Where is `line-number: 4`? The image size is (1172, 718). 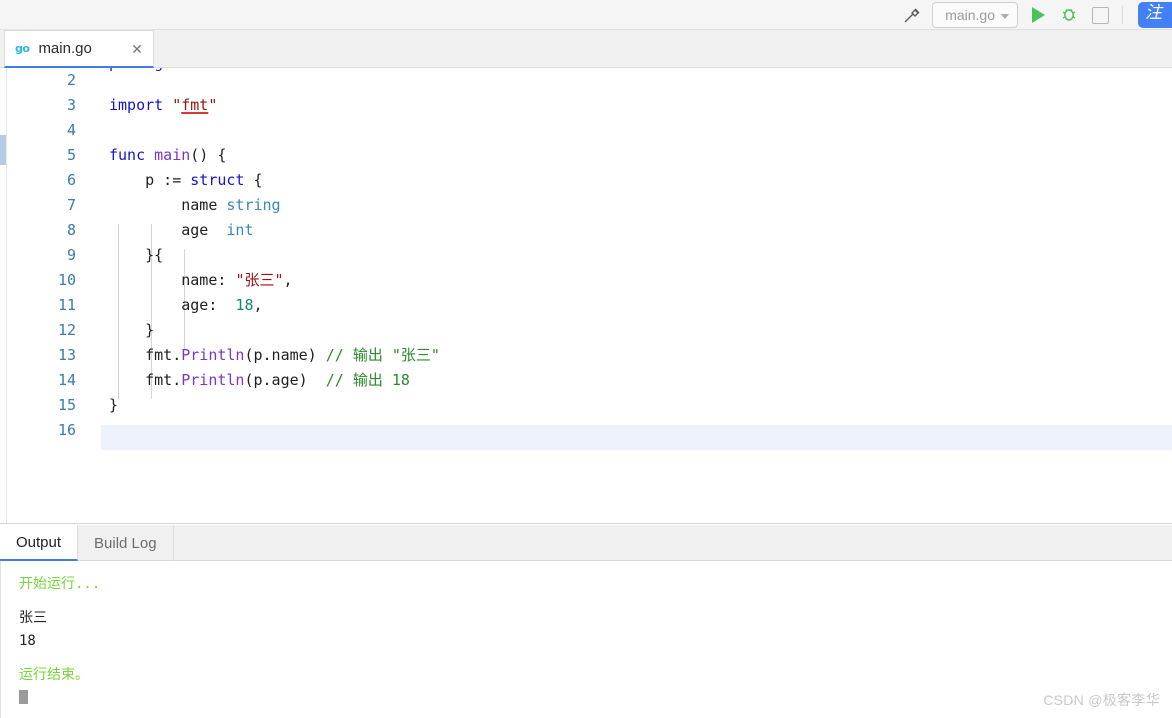
line-number: 4 is located at coordinates (71, 130).